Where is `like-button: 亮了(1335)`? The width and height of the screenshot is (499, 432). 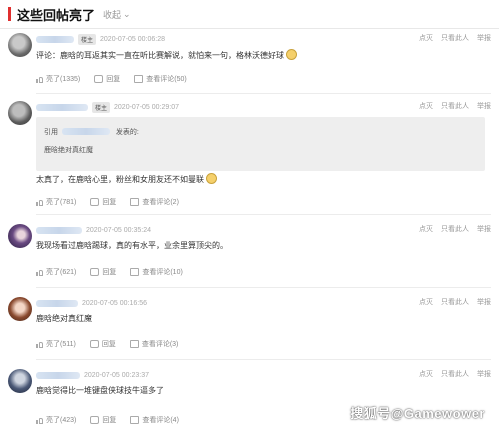
like-button: 亮了(1335) is located at coordinates (58, 79).